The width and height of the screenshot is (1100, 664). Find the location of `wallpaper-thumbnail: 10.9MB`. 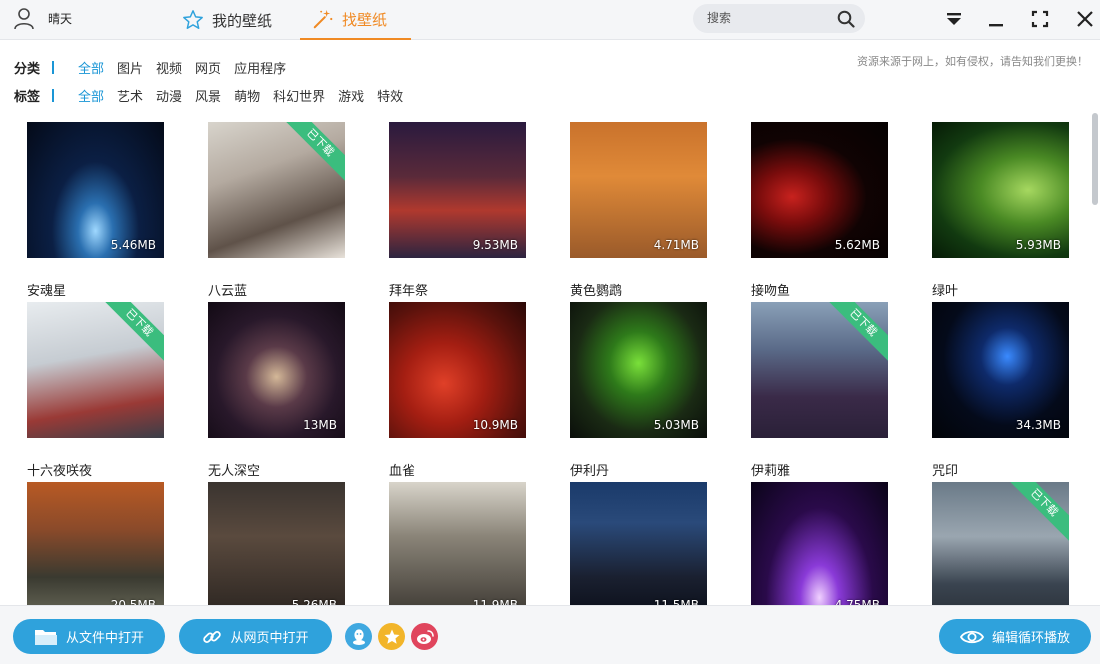

wallpaper-thumbnail: 10.9MB is located at coordinates (457, 370).